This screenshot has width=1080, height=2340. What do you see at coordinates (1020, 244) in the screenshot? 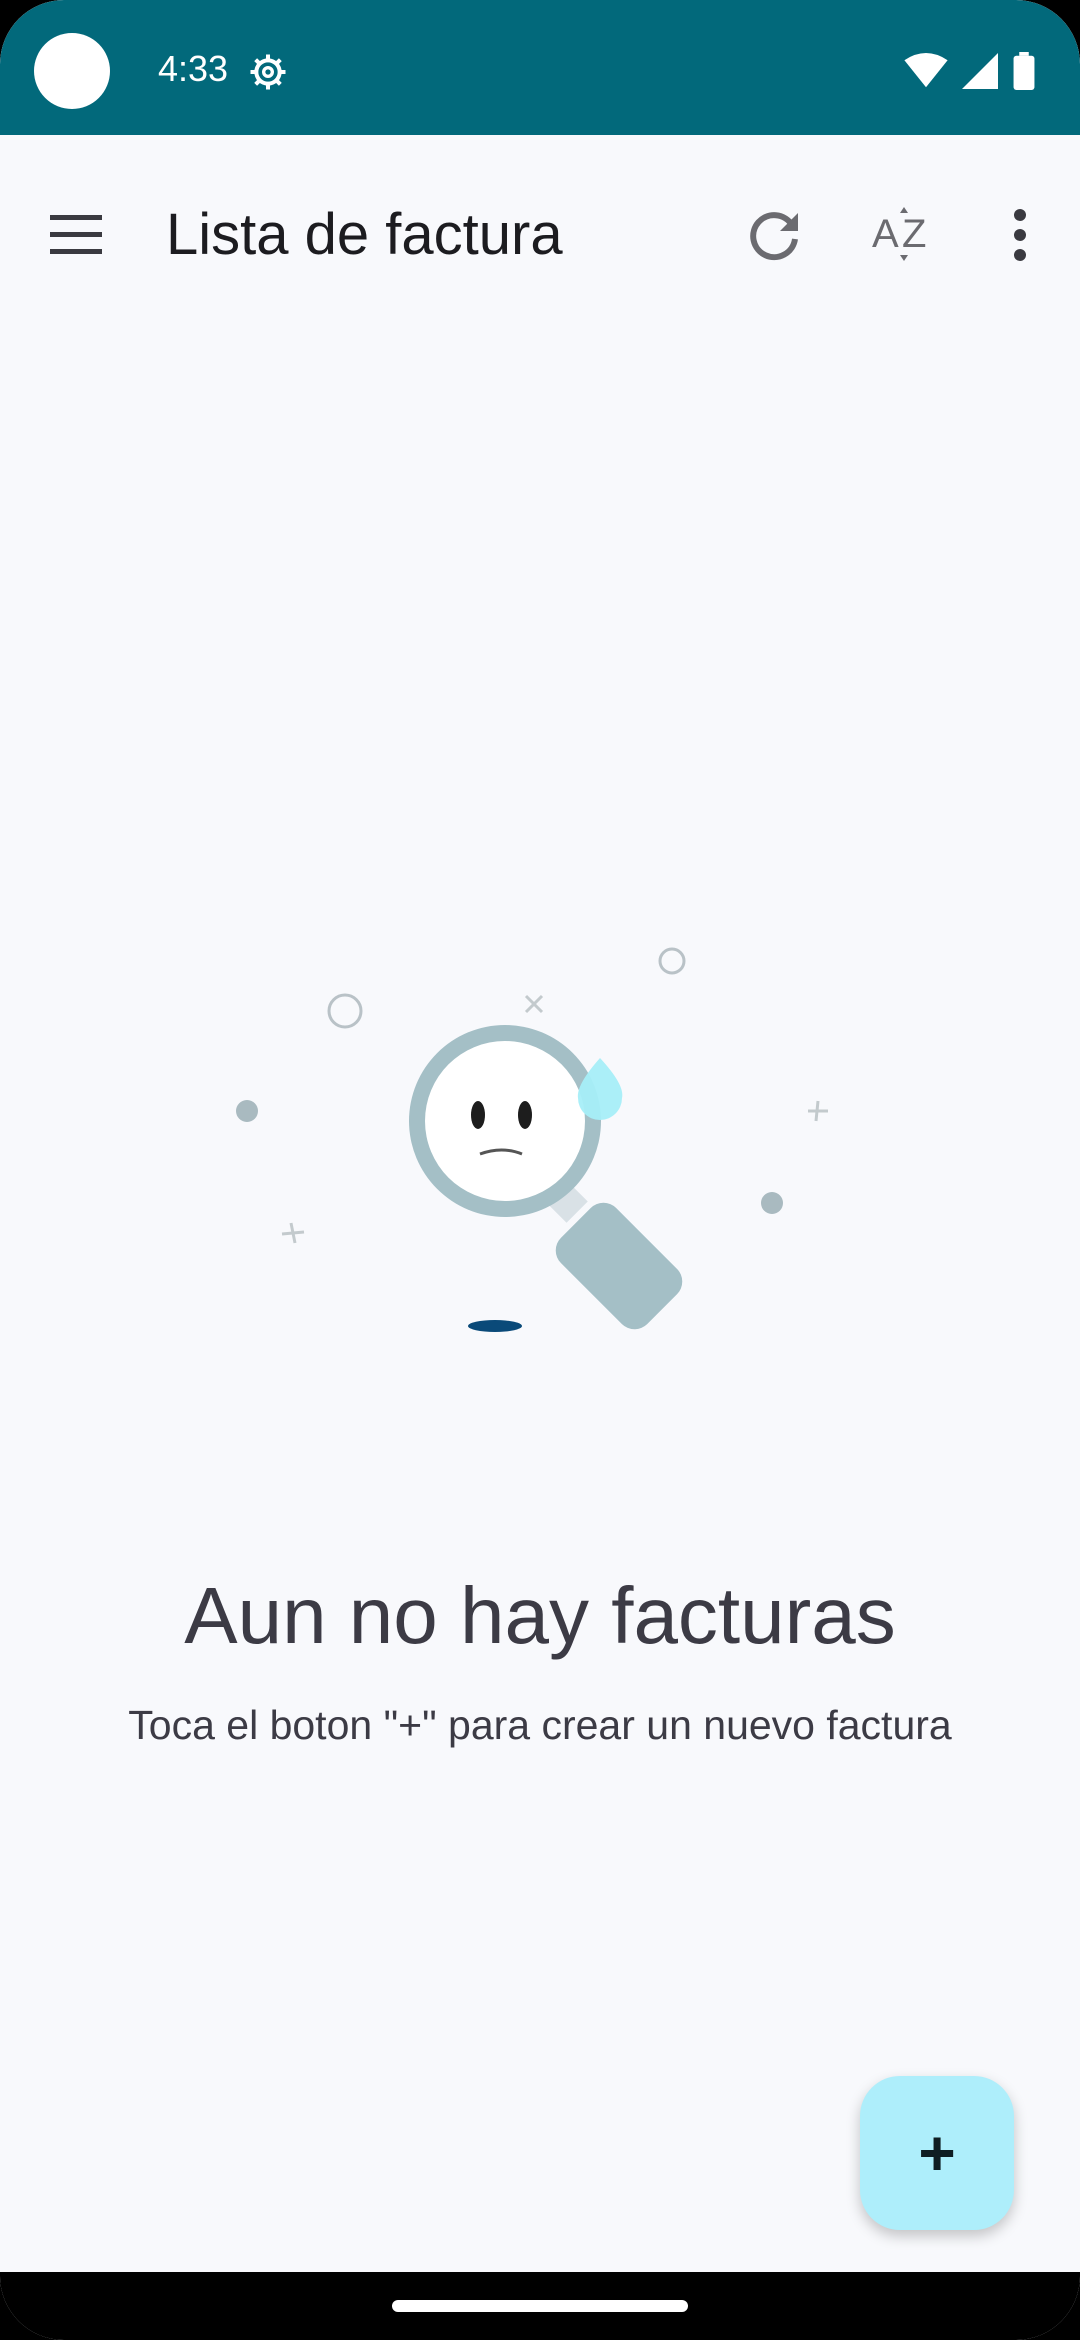
I see `more-vert-icon` at bounding box center [1020, 244].